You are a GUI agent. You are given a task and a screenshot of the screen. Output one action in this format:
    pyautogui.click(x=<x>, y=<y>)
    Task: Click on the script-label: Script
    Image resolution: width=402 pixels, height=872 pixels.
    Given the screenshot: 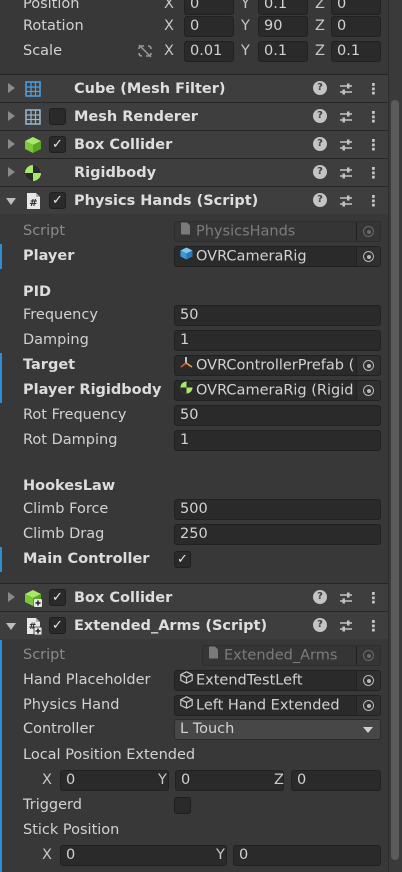 What is the action you would take?
    pyautogui.click(x=44, y=231)
    